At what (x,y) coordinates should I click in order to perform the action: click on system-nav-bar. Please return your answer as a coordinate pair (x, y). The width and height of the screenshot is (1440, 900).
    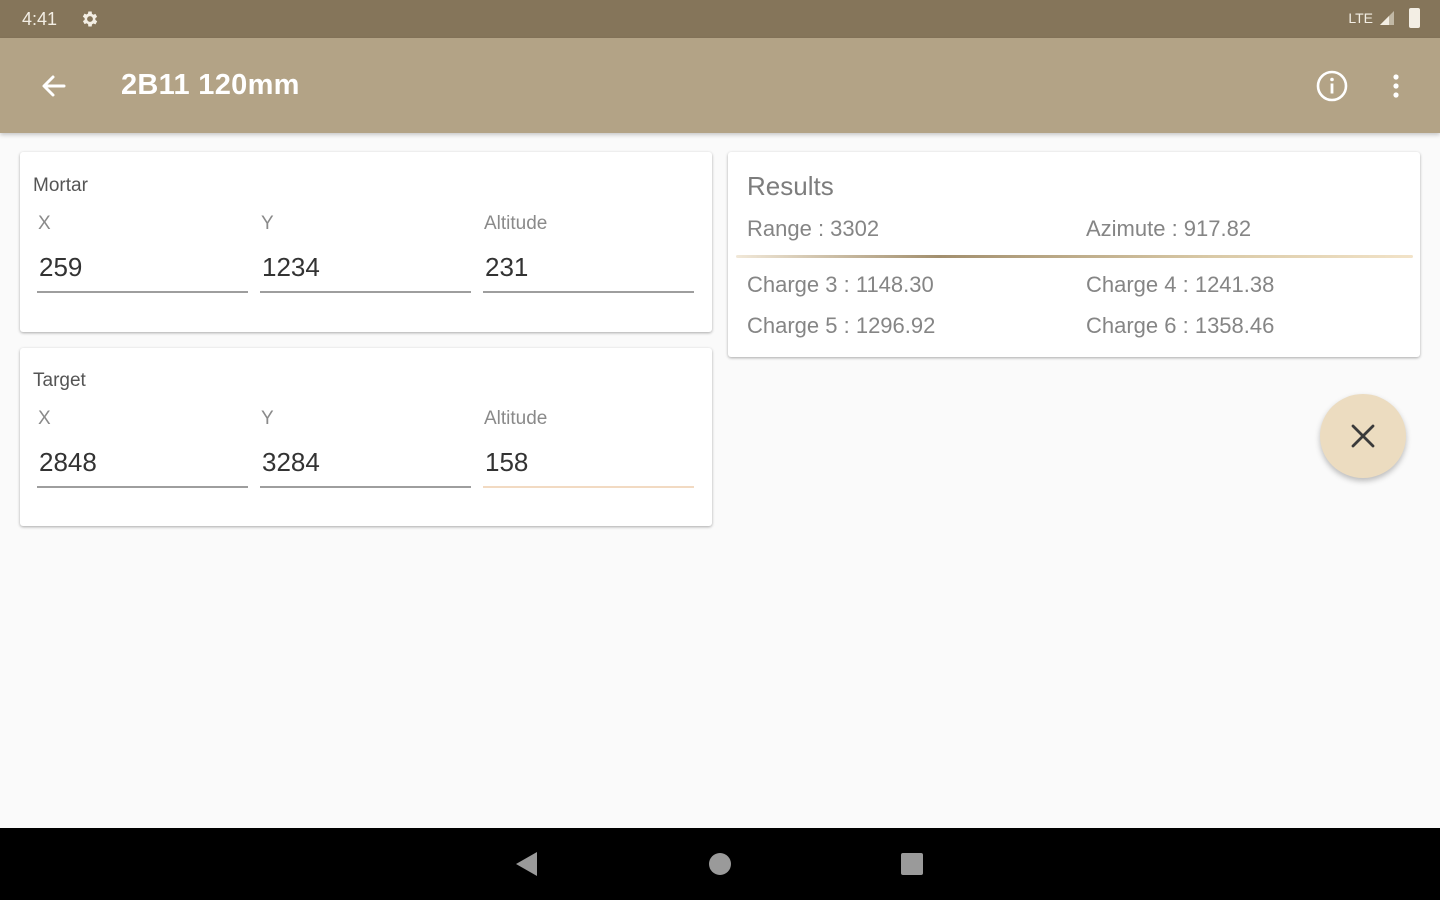
    Looking at the image, I should click on (720, 864).